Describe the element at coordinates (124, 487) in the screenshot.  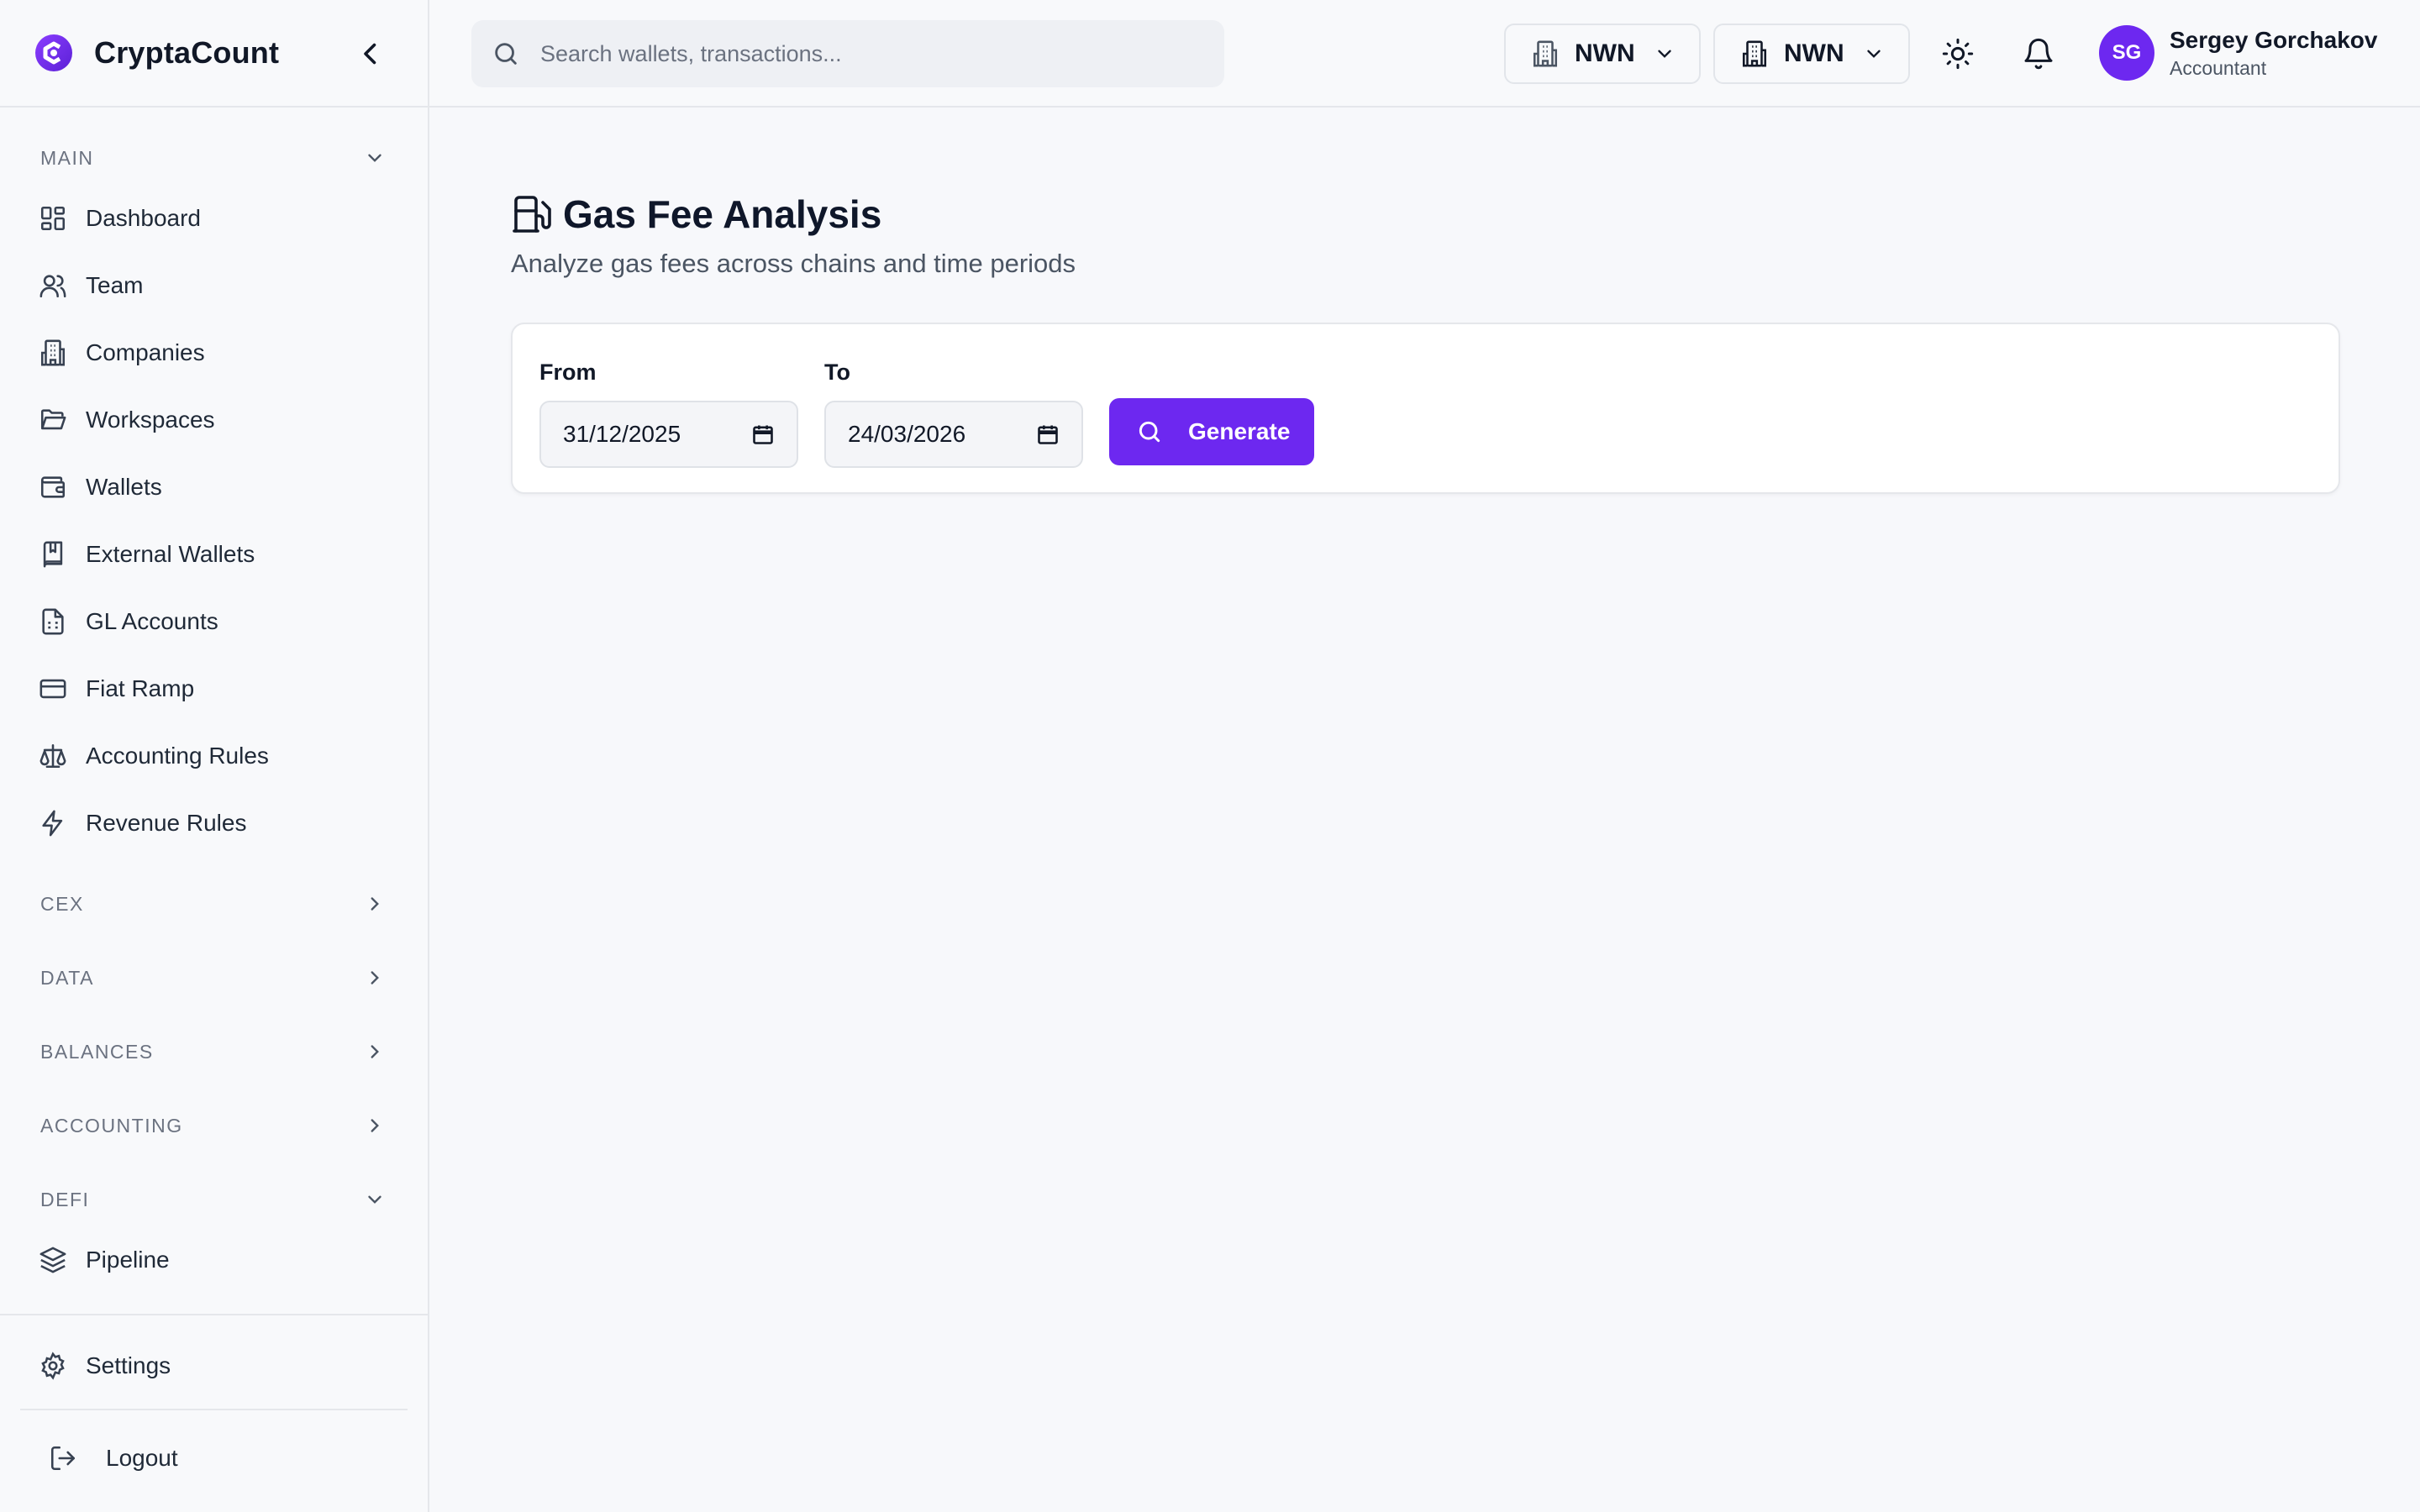
I see `sidebar-item-label: Wallets` at that location.